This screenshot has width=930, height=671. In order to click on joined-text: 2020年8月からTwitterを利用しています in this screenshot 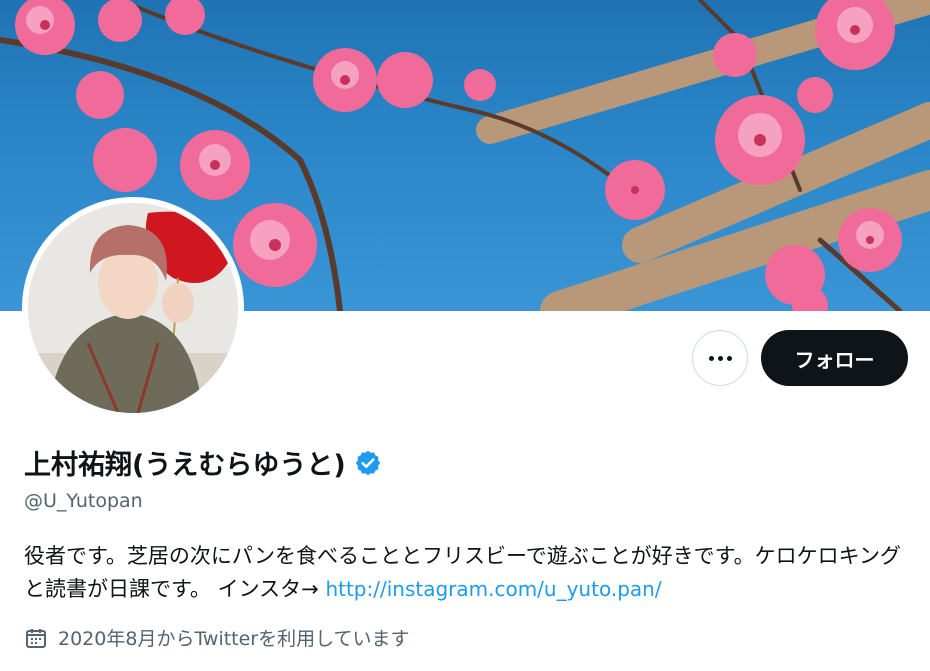, I will do `click(234, 639)`.